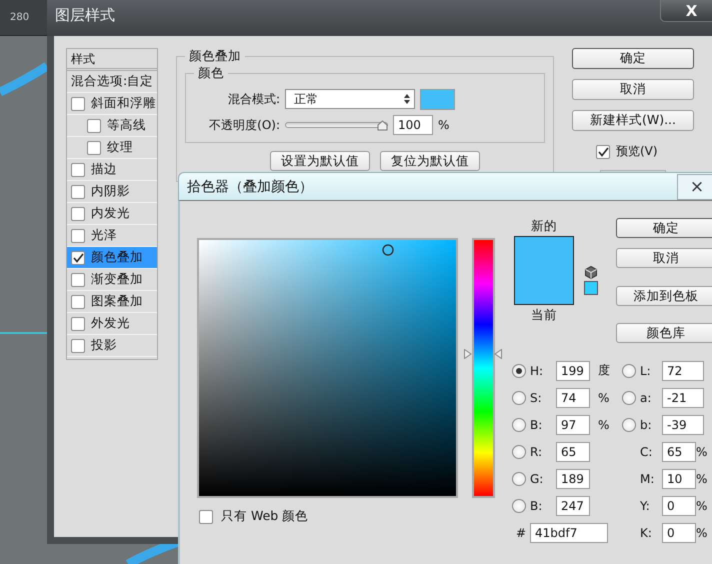  I want to click on value-field: 10, so click(679, 478).